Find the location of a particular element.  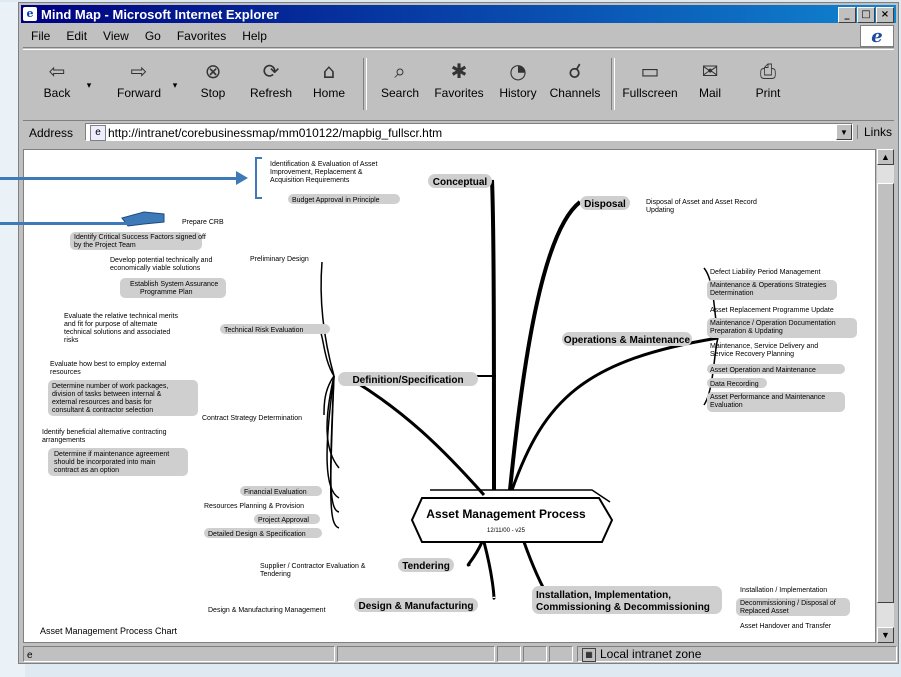

definition-other-item: Resources Planning & Provision is located at coordinates (254, 506).